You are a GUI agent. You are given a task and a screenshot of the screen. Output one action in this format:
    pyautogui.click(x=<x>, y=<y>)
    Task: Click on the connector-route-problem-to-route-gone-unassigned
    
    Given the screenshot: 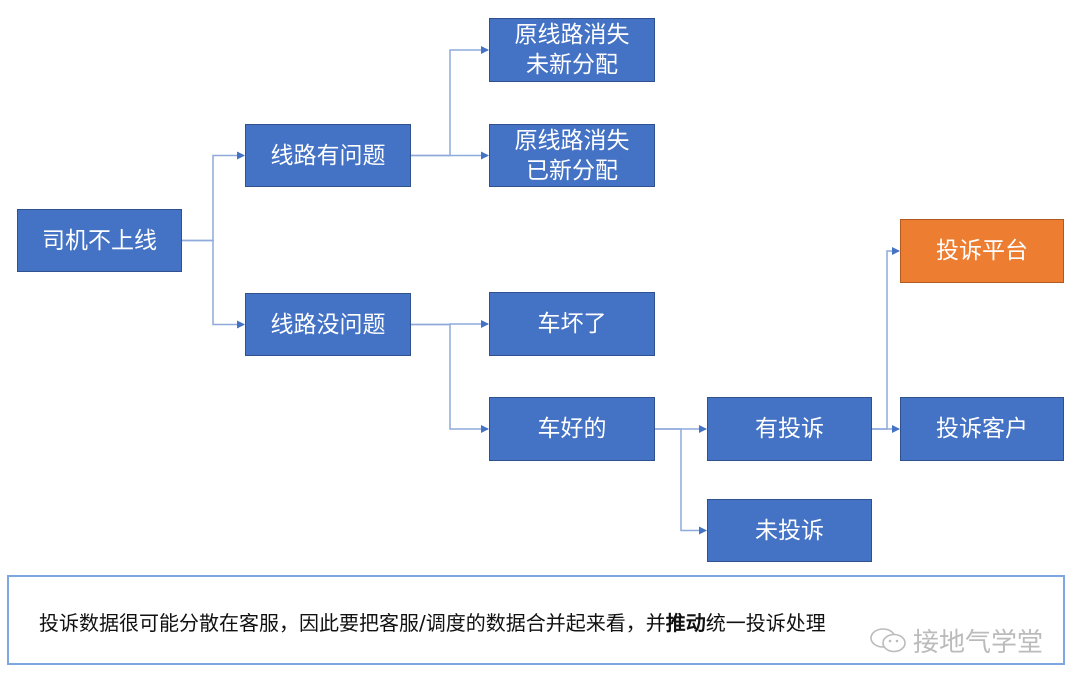 What is the action you would take?
    pyautogui.click(x=450, y=101)
    